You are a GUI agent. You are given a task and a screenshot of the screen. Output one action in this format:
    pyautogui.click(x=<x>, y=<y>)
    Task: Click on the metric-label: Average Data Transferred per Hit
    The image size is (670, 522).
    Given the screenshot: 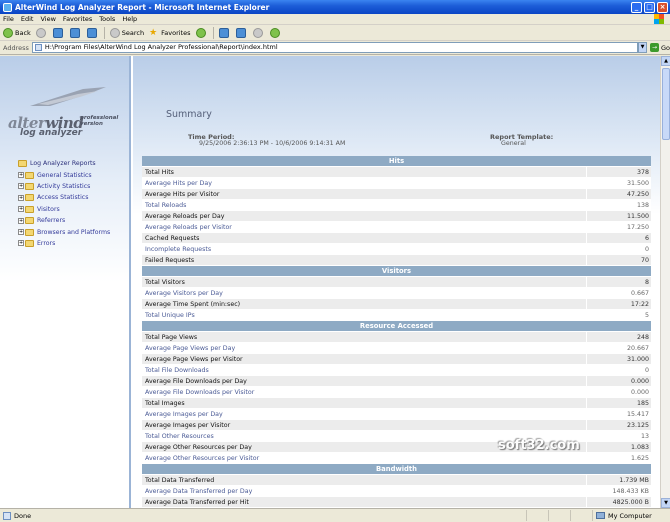 What is the action you would take?
    pyautogui.click(x=197, y=502)
    